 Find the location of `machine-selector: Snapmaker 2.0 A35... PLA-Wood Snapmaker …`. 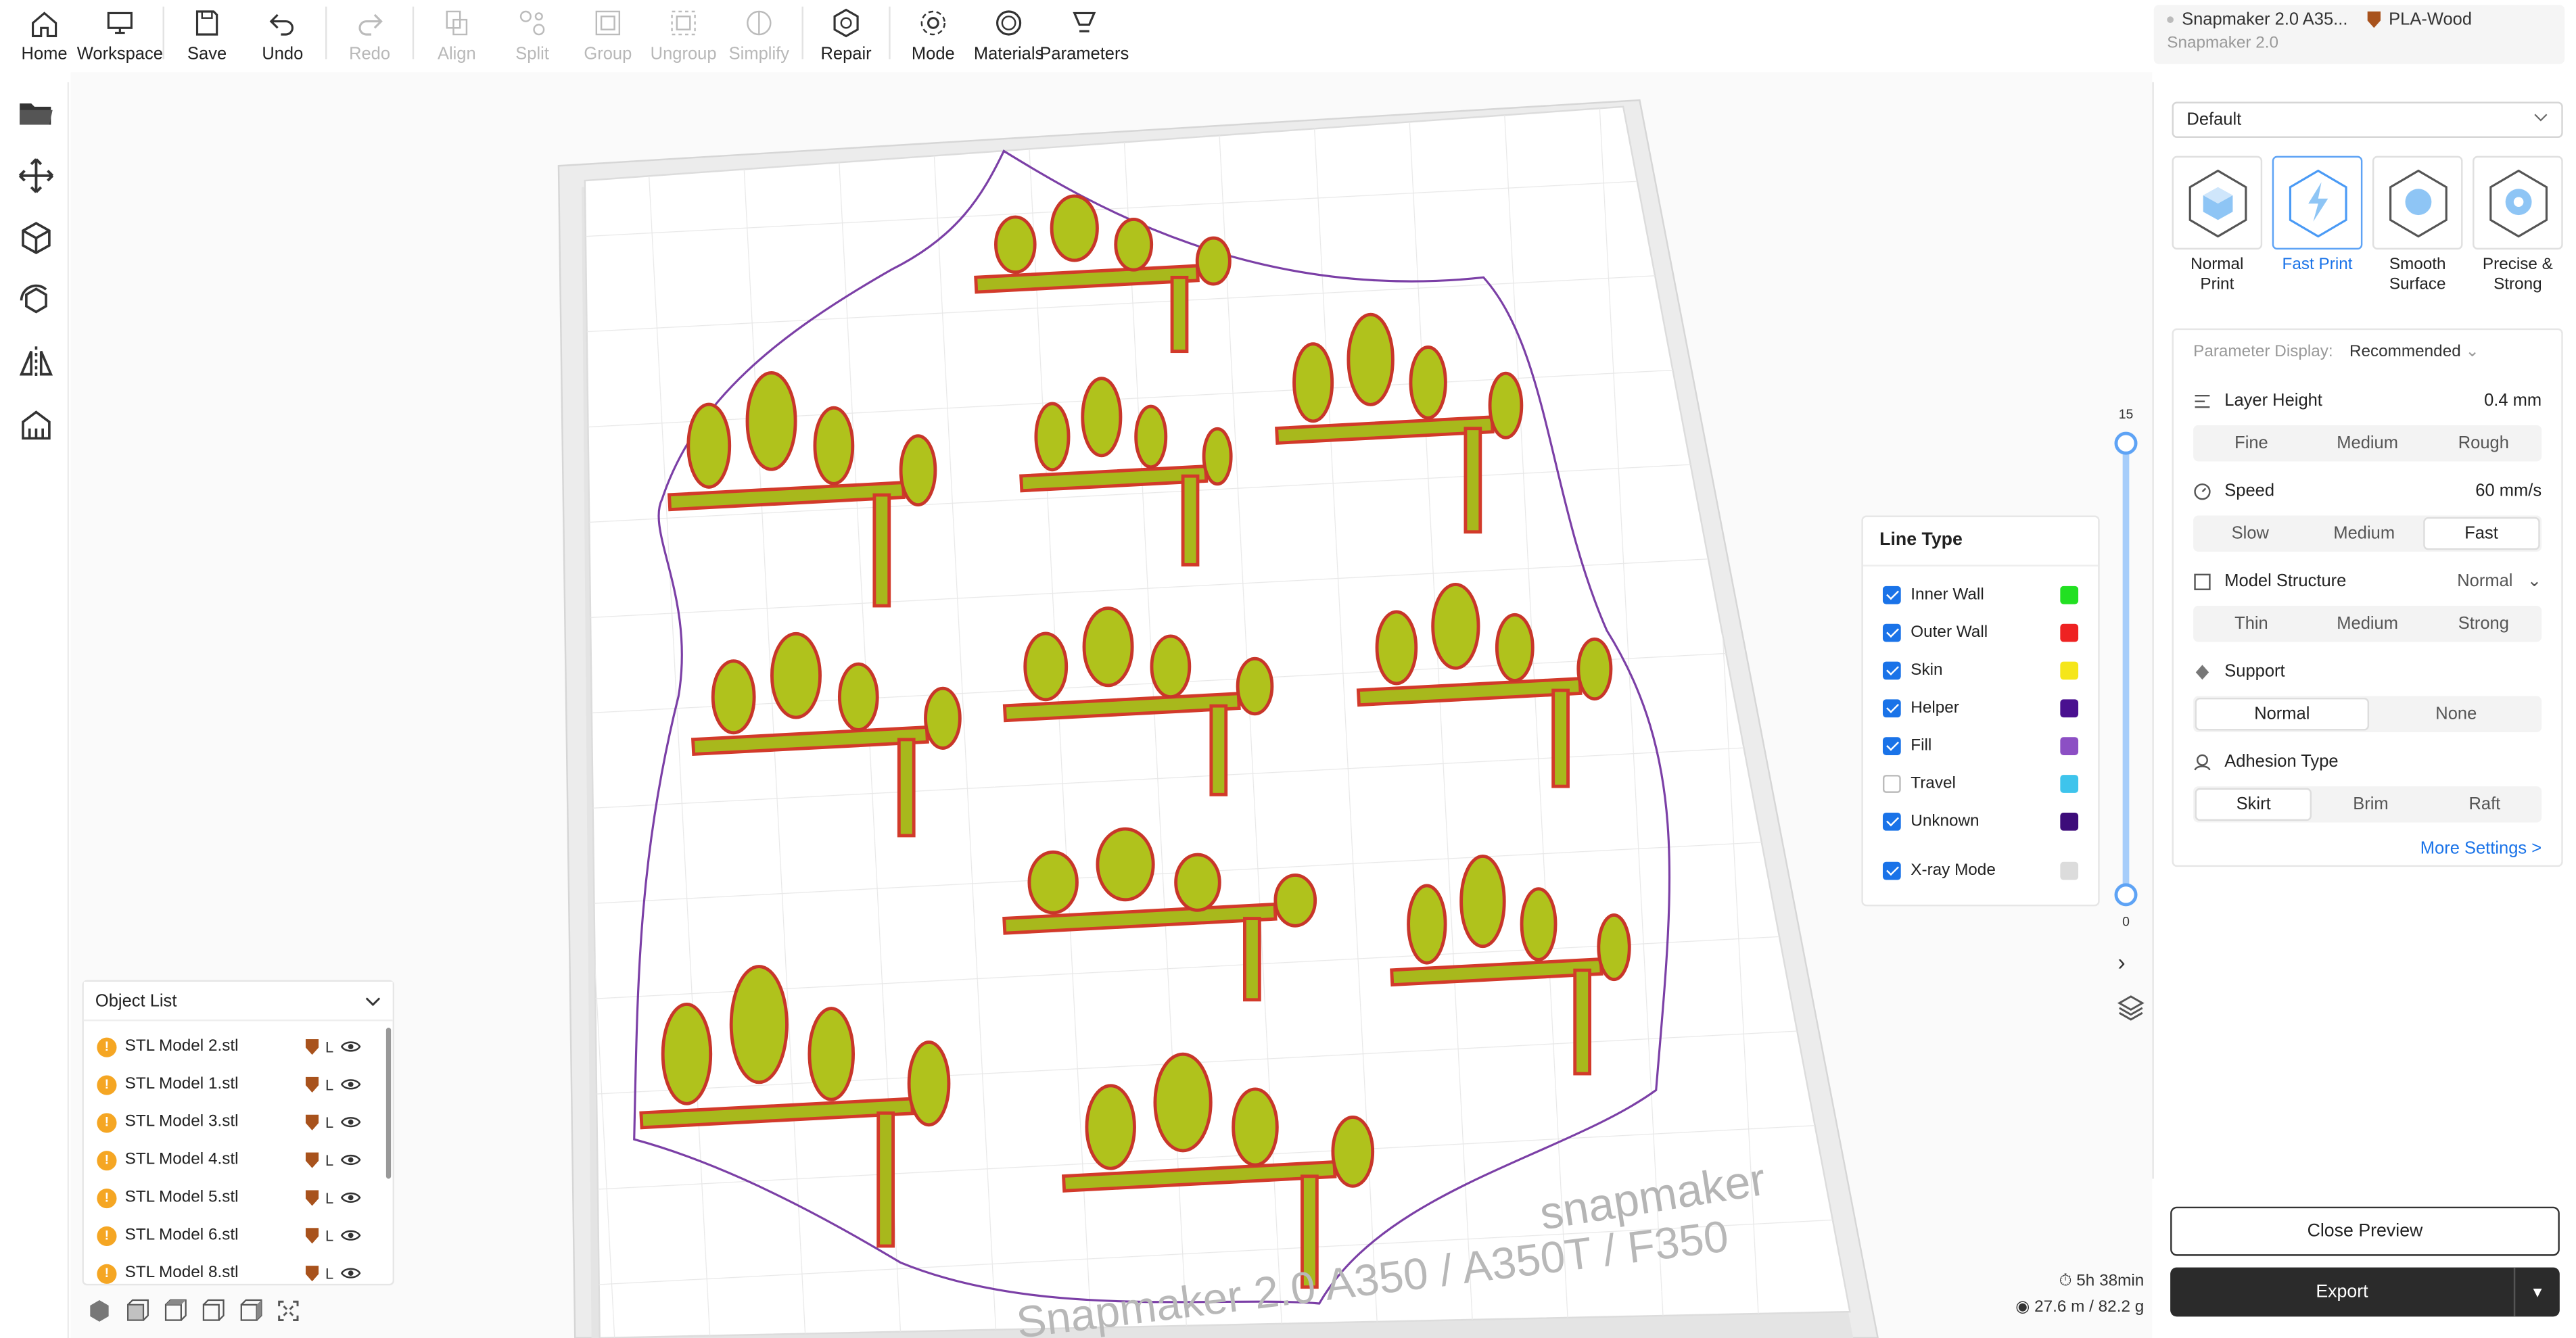

machine-selector: Snapmaker 2.0 A35... PLA-Wood Snapmaker … is located at coordinates (2359, 34).